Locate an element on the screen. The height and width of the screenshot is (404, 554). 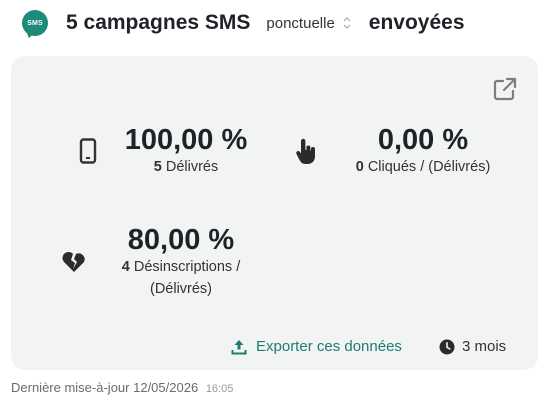
last-update: Dernière mise-à-jour 12/05/2026 16:05 is located at coordinates (122, 387).